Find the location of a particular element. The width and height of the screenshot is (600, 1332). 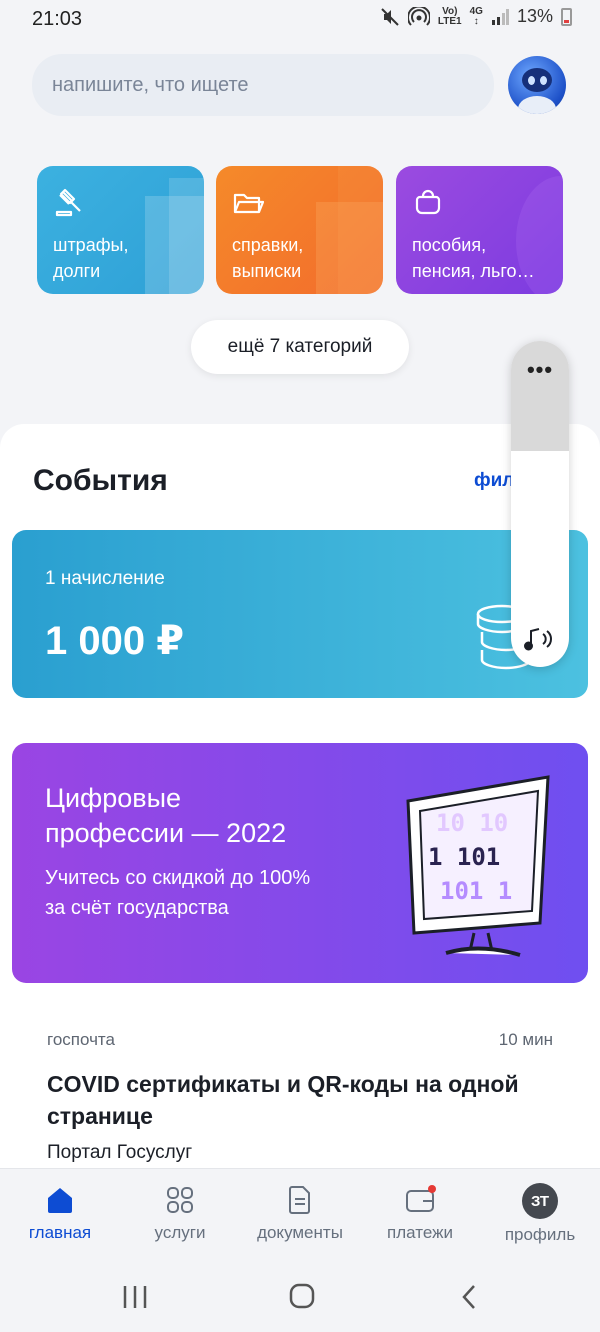

nav-label: документы is located at coordinates (300, 1232).